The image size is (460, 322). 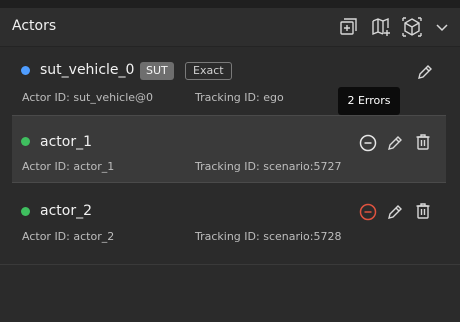 I want to click on actor-id-label: Actor ID: actor_1, so click(x=68, y=166).